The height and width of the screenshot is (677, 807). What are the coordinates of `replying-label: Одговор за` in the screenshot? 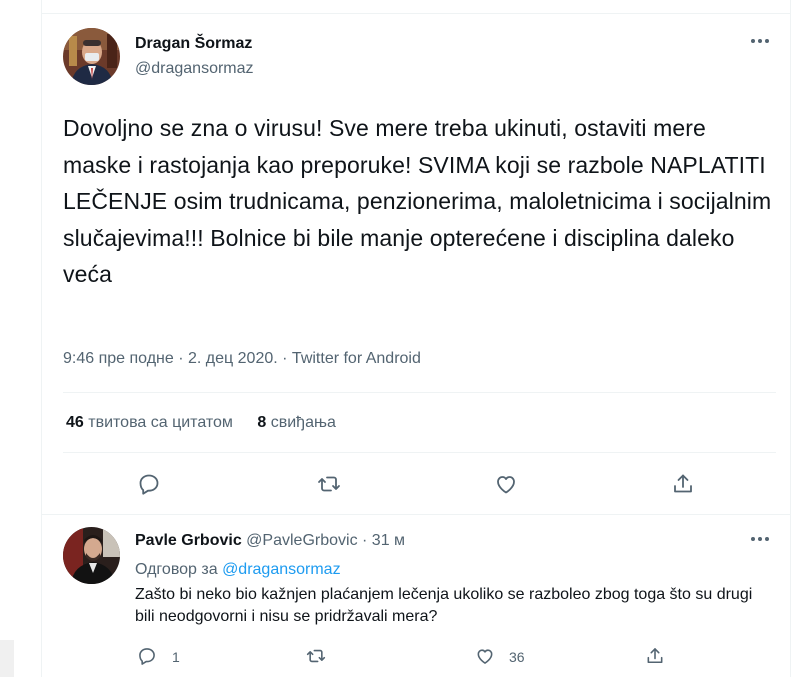 It's located at (176, 569).